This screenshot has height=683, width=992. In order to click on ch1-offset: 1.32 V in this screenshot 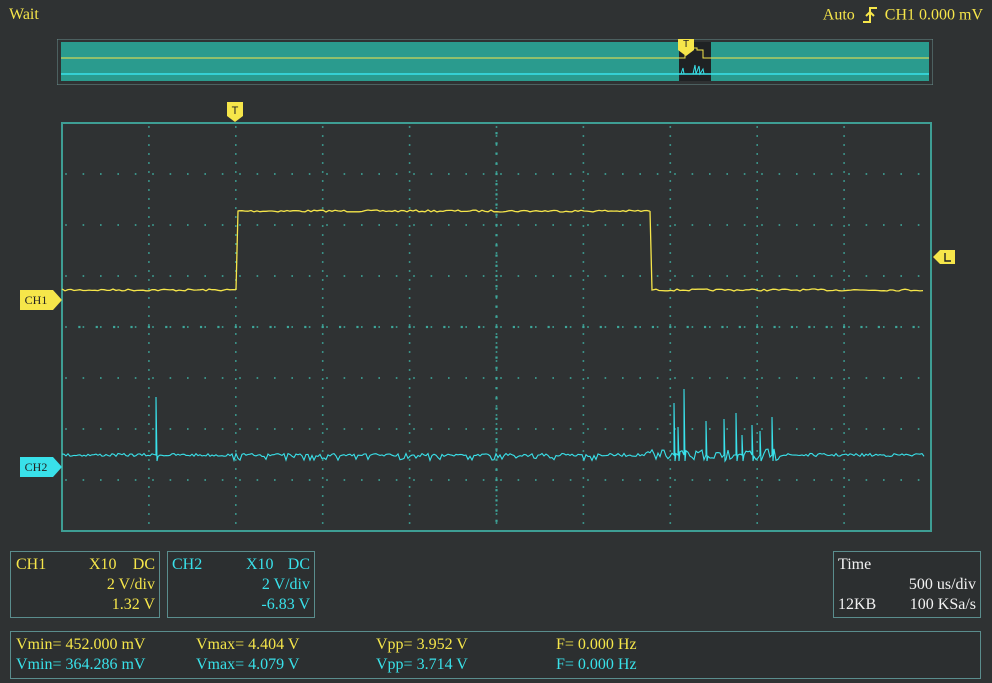, I will do `click(133, 604)`.